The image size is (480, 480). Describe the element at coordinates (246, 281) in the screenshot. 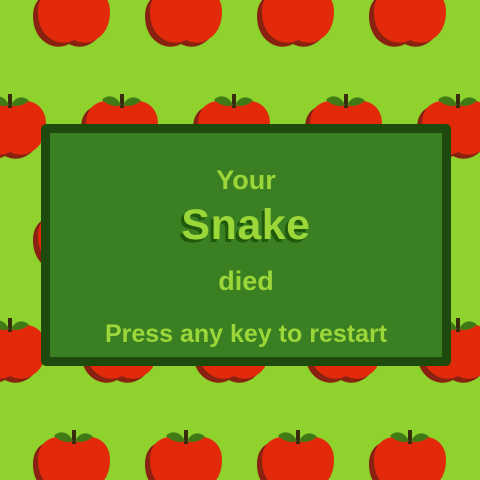

I see `game-over-line-died: died` at that location.